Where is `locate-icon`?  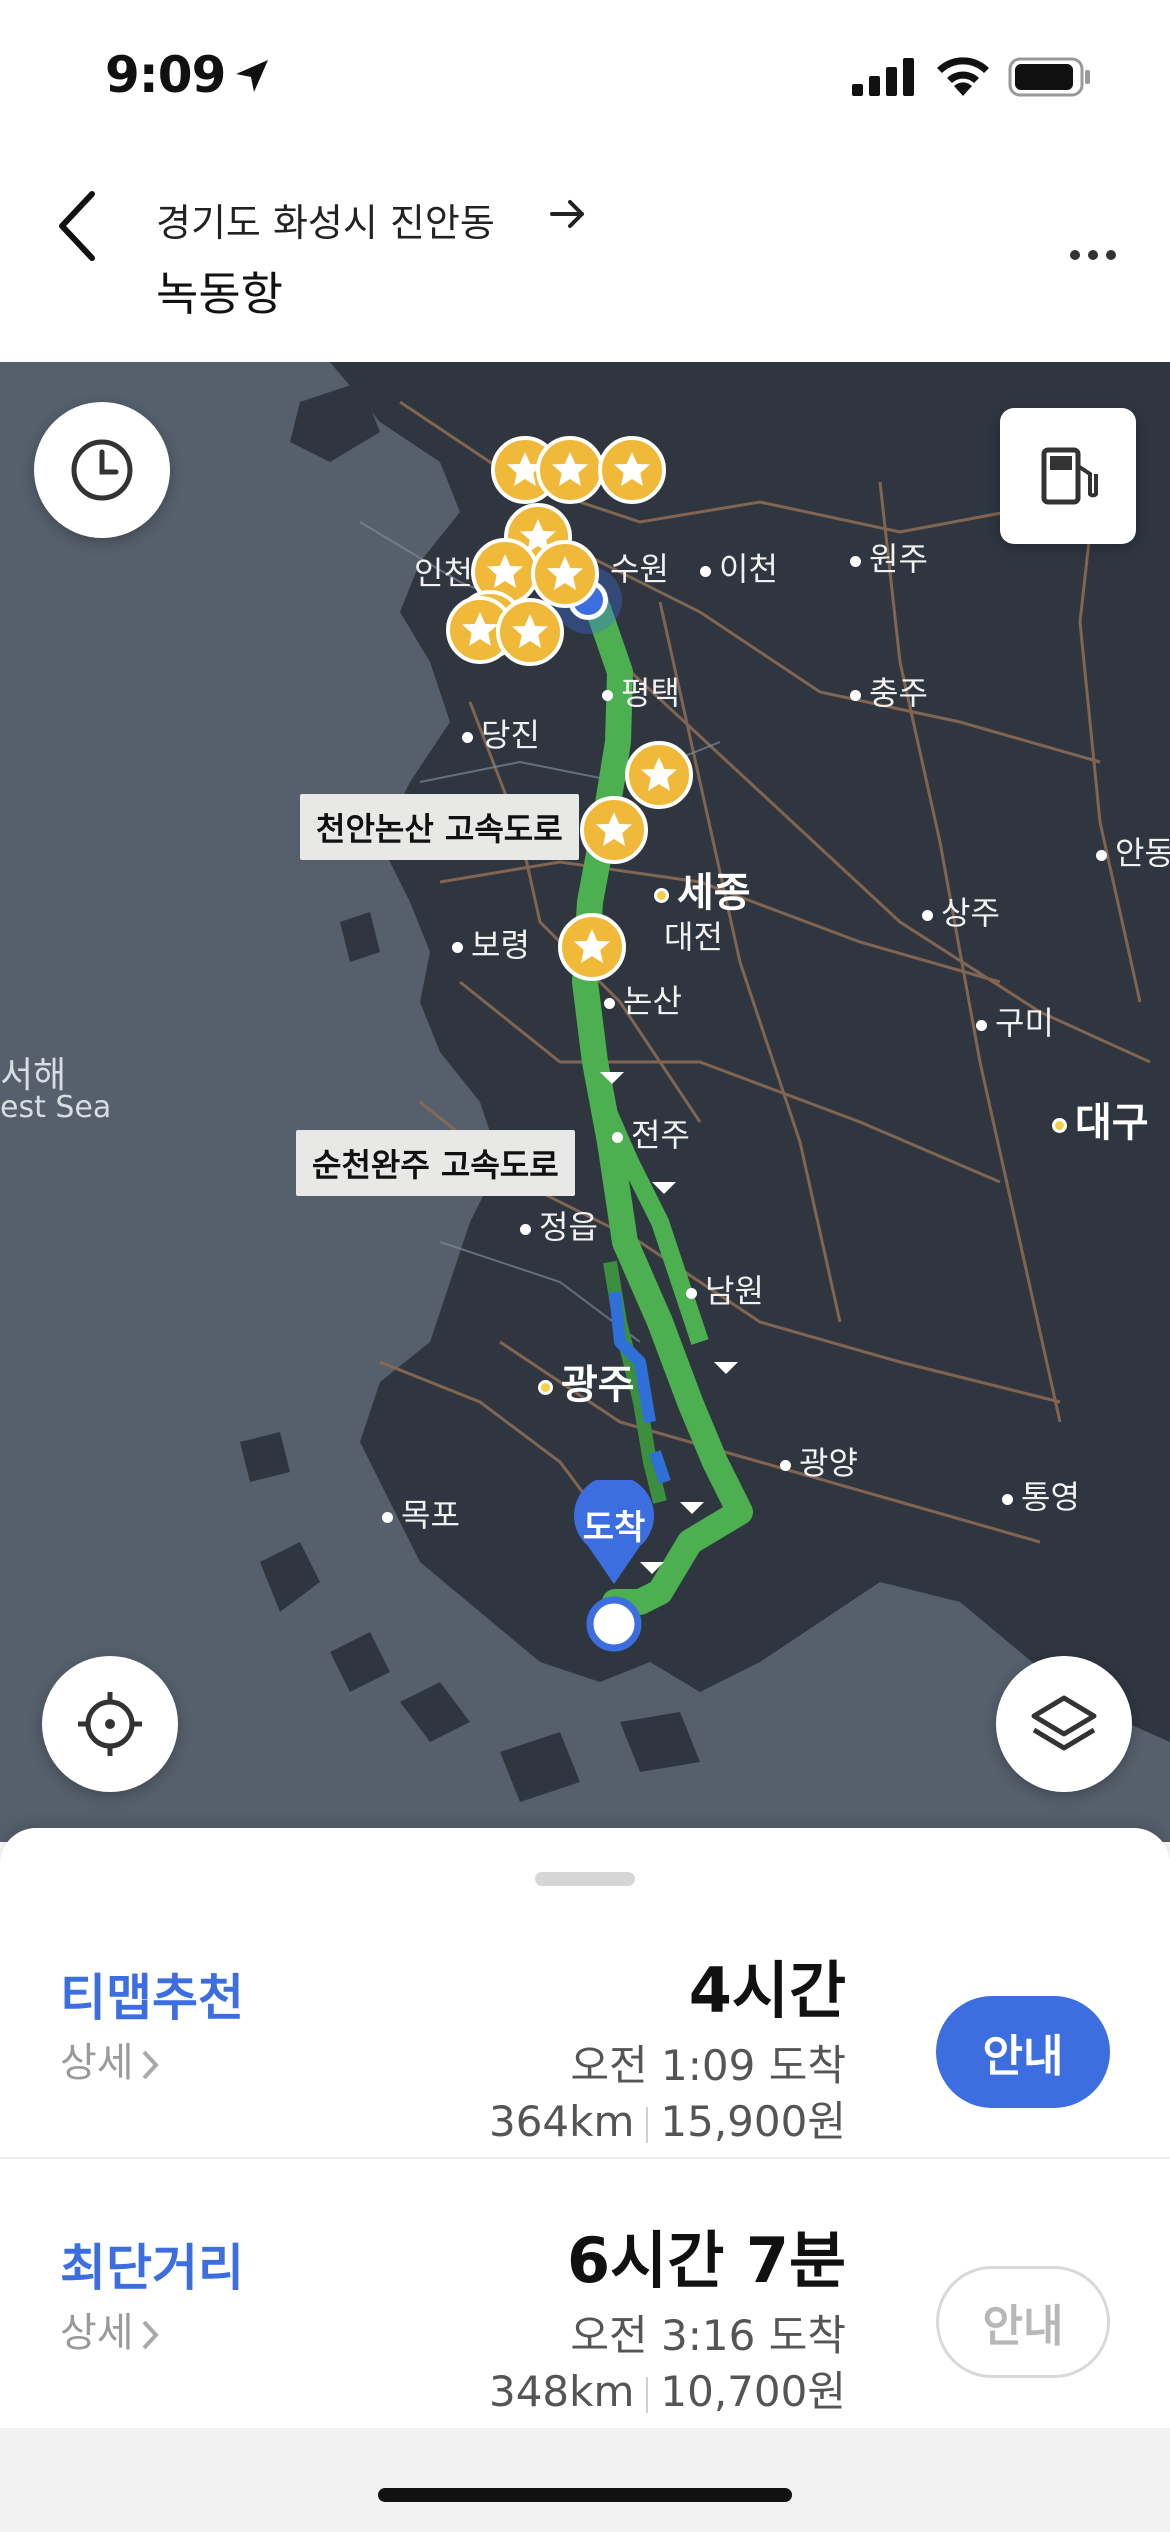 locate-icon is located at coordinates (110, 1724).